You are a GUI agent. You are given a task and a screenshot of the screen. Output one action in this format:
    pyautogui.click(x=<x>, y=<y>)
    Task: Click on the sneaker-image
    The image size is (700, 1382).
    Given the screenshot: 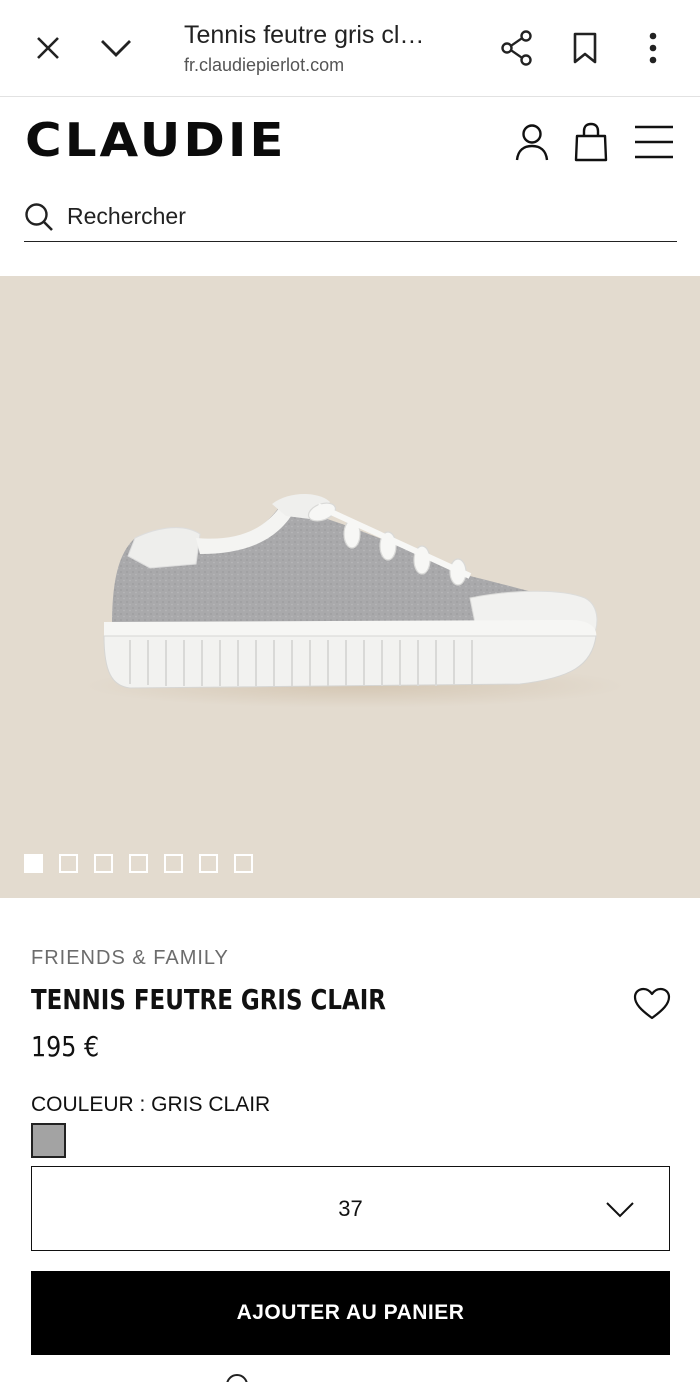 What is the action you would take?
    pyautogui.click(x=355, y=601)
    